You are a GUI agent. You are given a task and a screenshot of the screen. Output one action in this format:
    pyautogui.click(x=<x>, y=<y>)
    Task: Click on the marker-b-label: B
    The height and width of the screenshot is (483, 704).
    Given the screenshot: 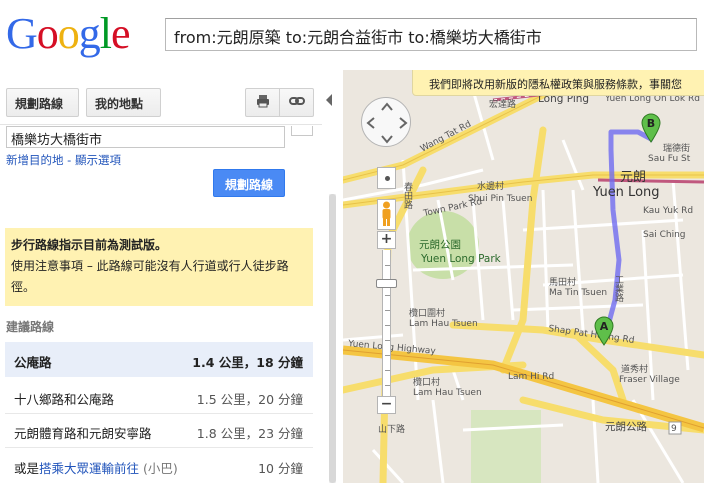 What is the action you would take?
    pyautogui.click(x=651, y=123)
    